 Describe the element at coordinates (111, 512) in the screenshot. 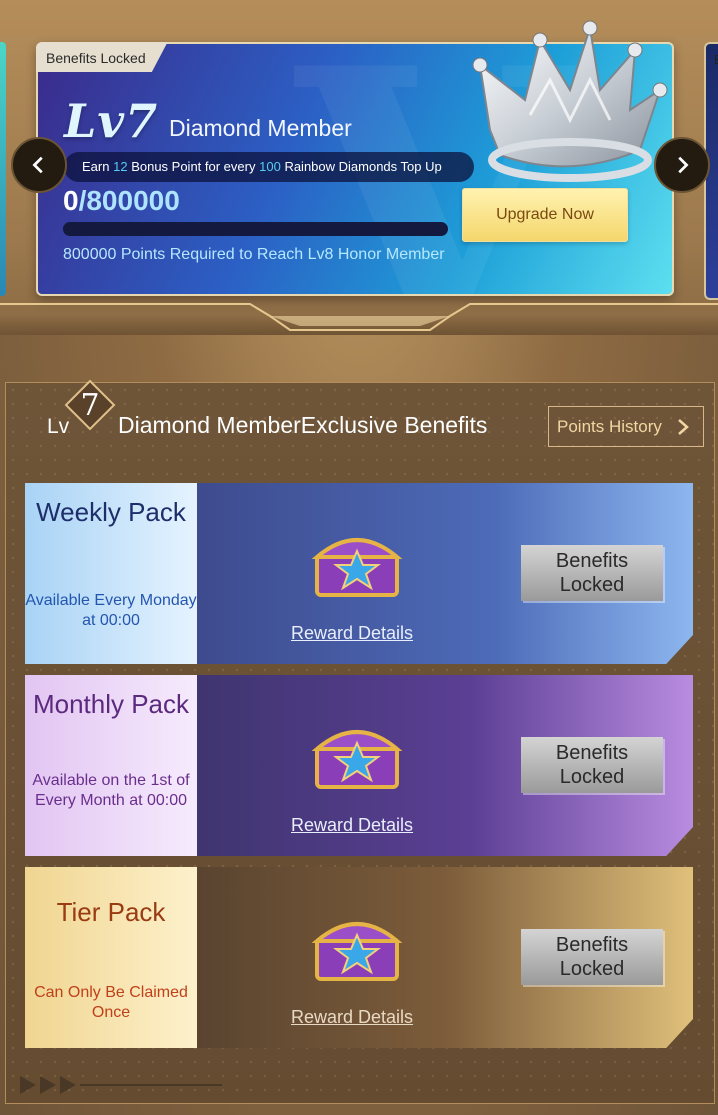

I see `pack-title: Weekly Pack` at that location.